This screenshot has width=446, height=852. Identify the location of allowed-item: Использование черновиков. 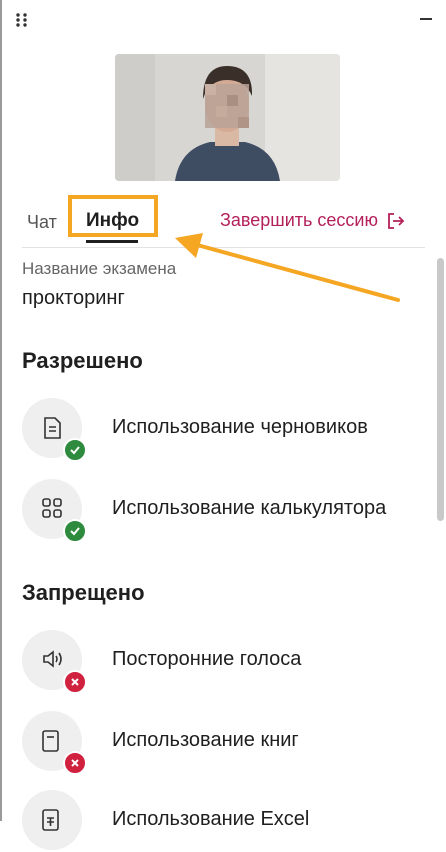
(227, 430).